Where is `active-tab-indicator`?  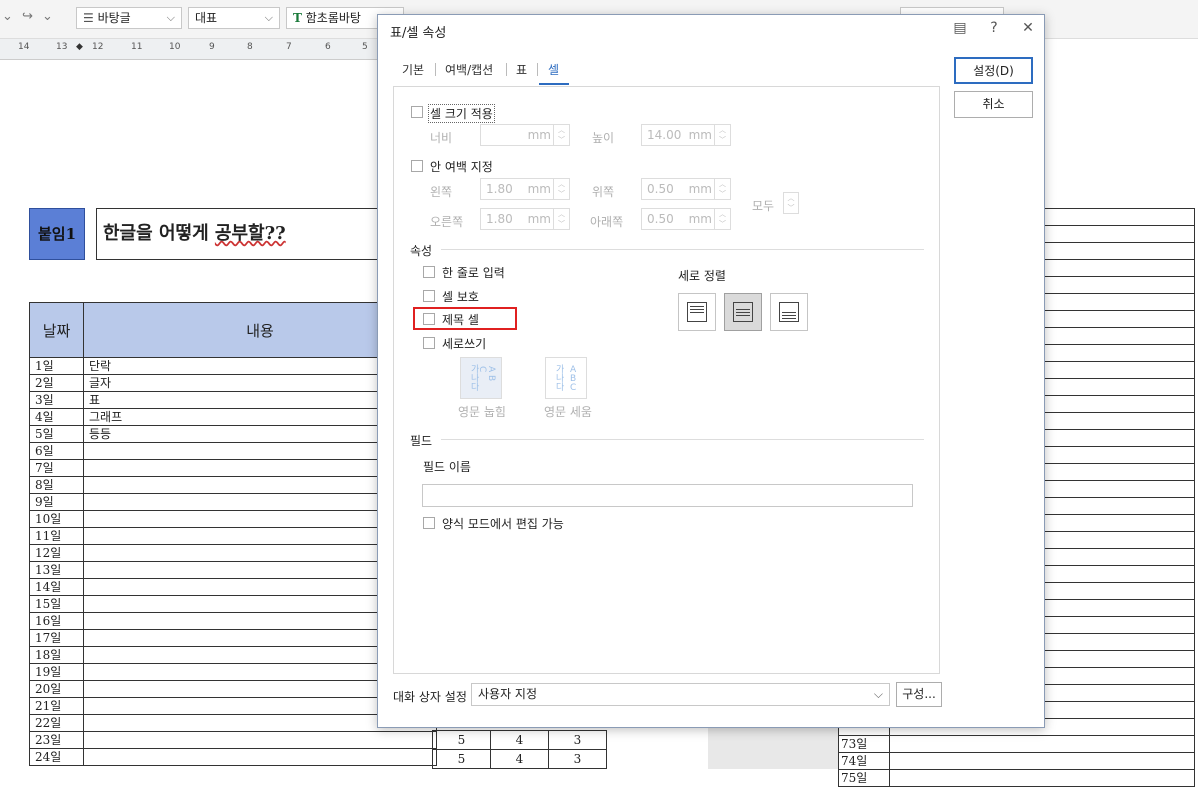
active-tab-indicator is located at coordinates (554, 84).